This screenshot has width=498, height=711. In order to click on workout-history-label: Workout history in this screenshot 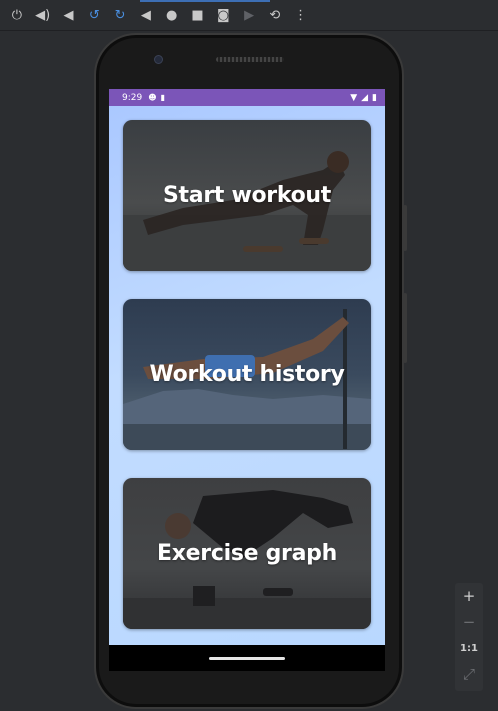, I will do `click(247, 374)`.